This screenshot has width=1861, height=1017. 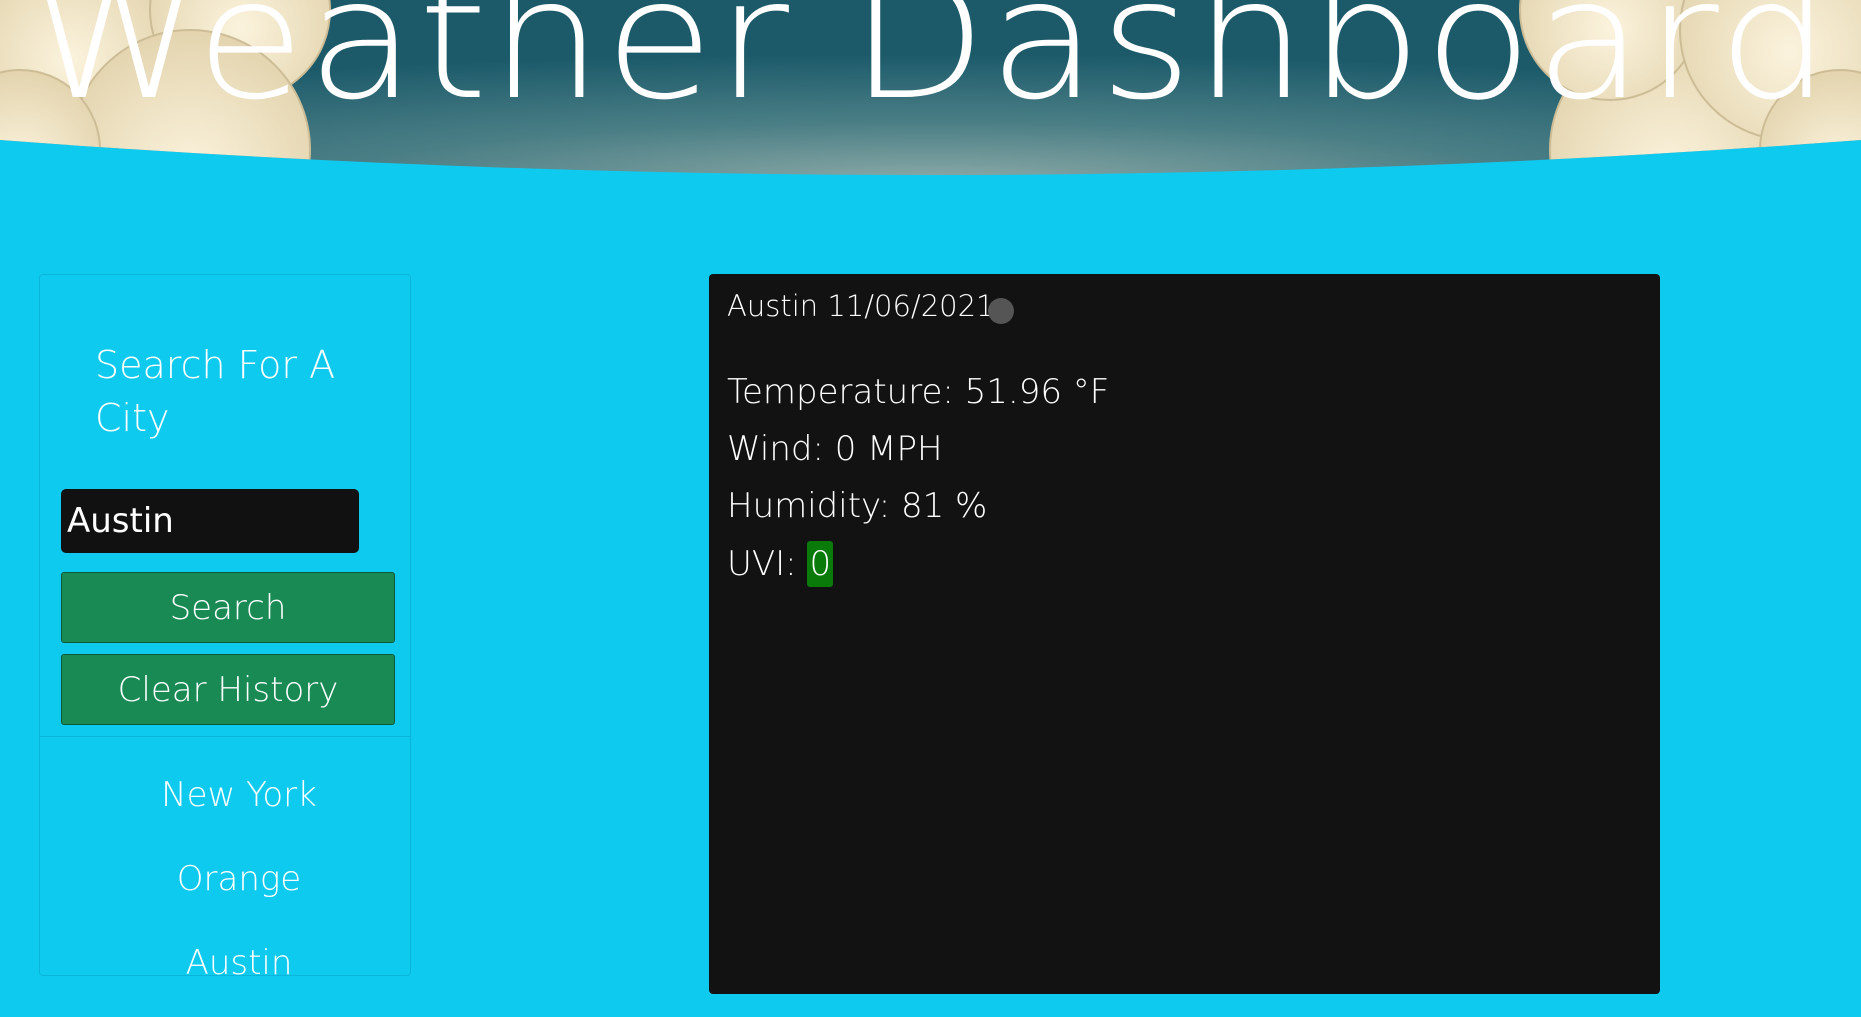 I want to click on history-item: Austin, so click(x=225, y=975).